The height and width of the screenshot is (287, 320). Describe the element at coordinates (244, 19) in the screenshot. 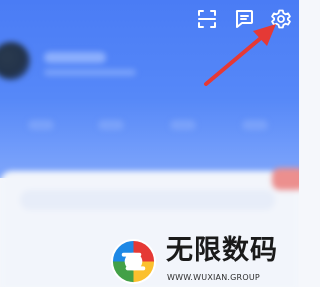

I see `message-icon` at that location.